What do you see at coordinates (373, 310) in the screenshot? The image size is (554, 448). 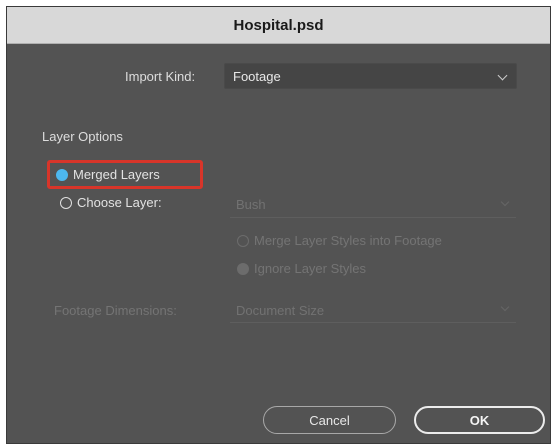 I see `footage-dimensions-dropdown: Document Size` at bounding box center [373, 310].